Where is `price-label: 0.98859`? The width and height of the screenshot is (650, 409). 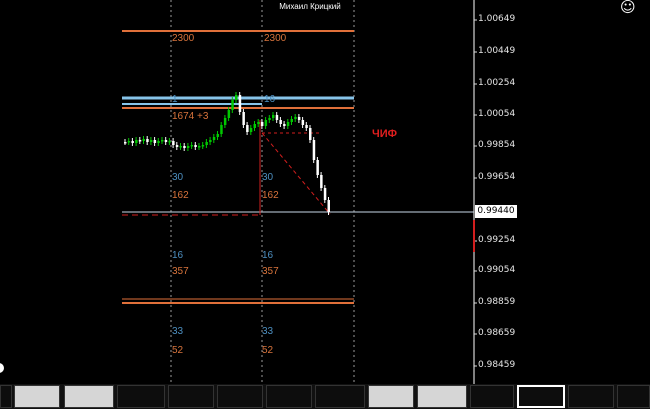 price-label: 0.98859 is located at coordinates (497, 302).